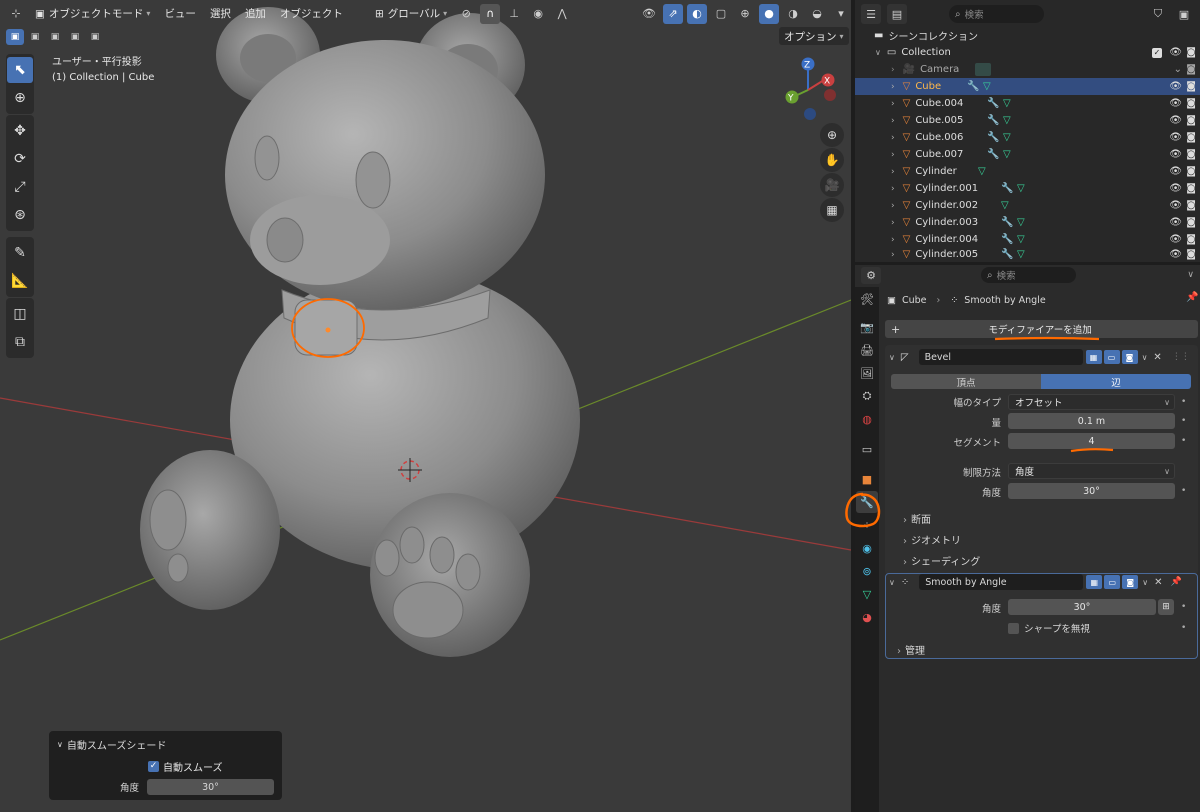 The width and height of the screenshot is (1200, 812). What do you see at coordinates (466, 14) in the screenshot?
I see `pivot-point-icon: ⊘` at bounding box center [466, 14].